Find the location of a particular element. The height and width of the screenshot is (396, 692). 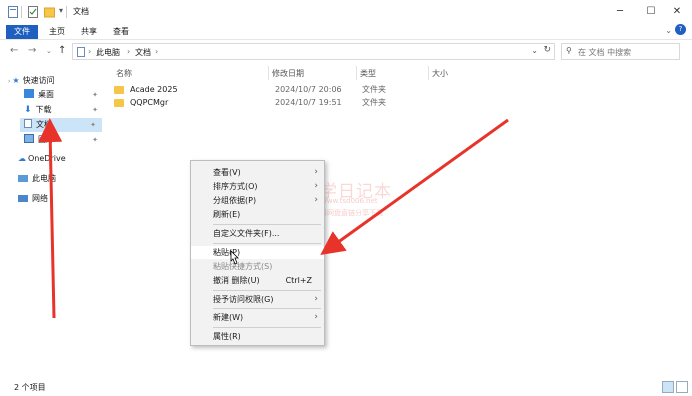

explorer-app-icon is located at coordinates (13, 12).